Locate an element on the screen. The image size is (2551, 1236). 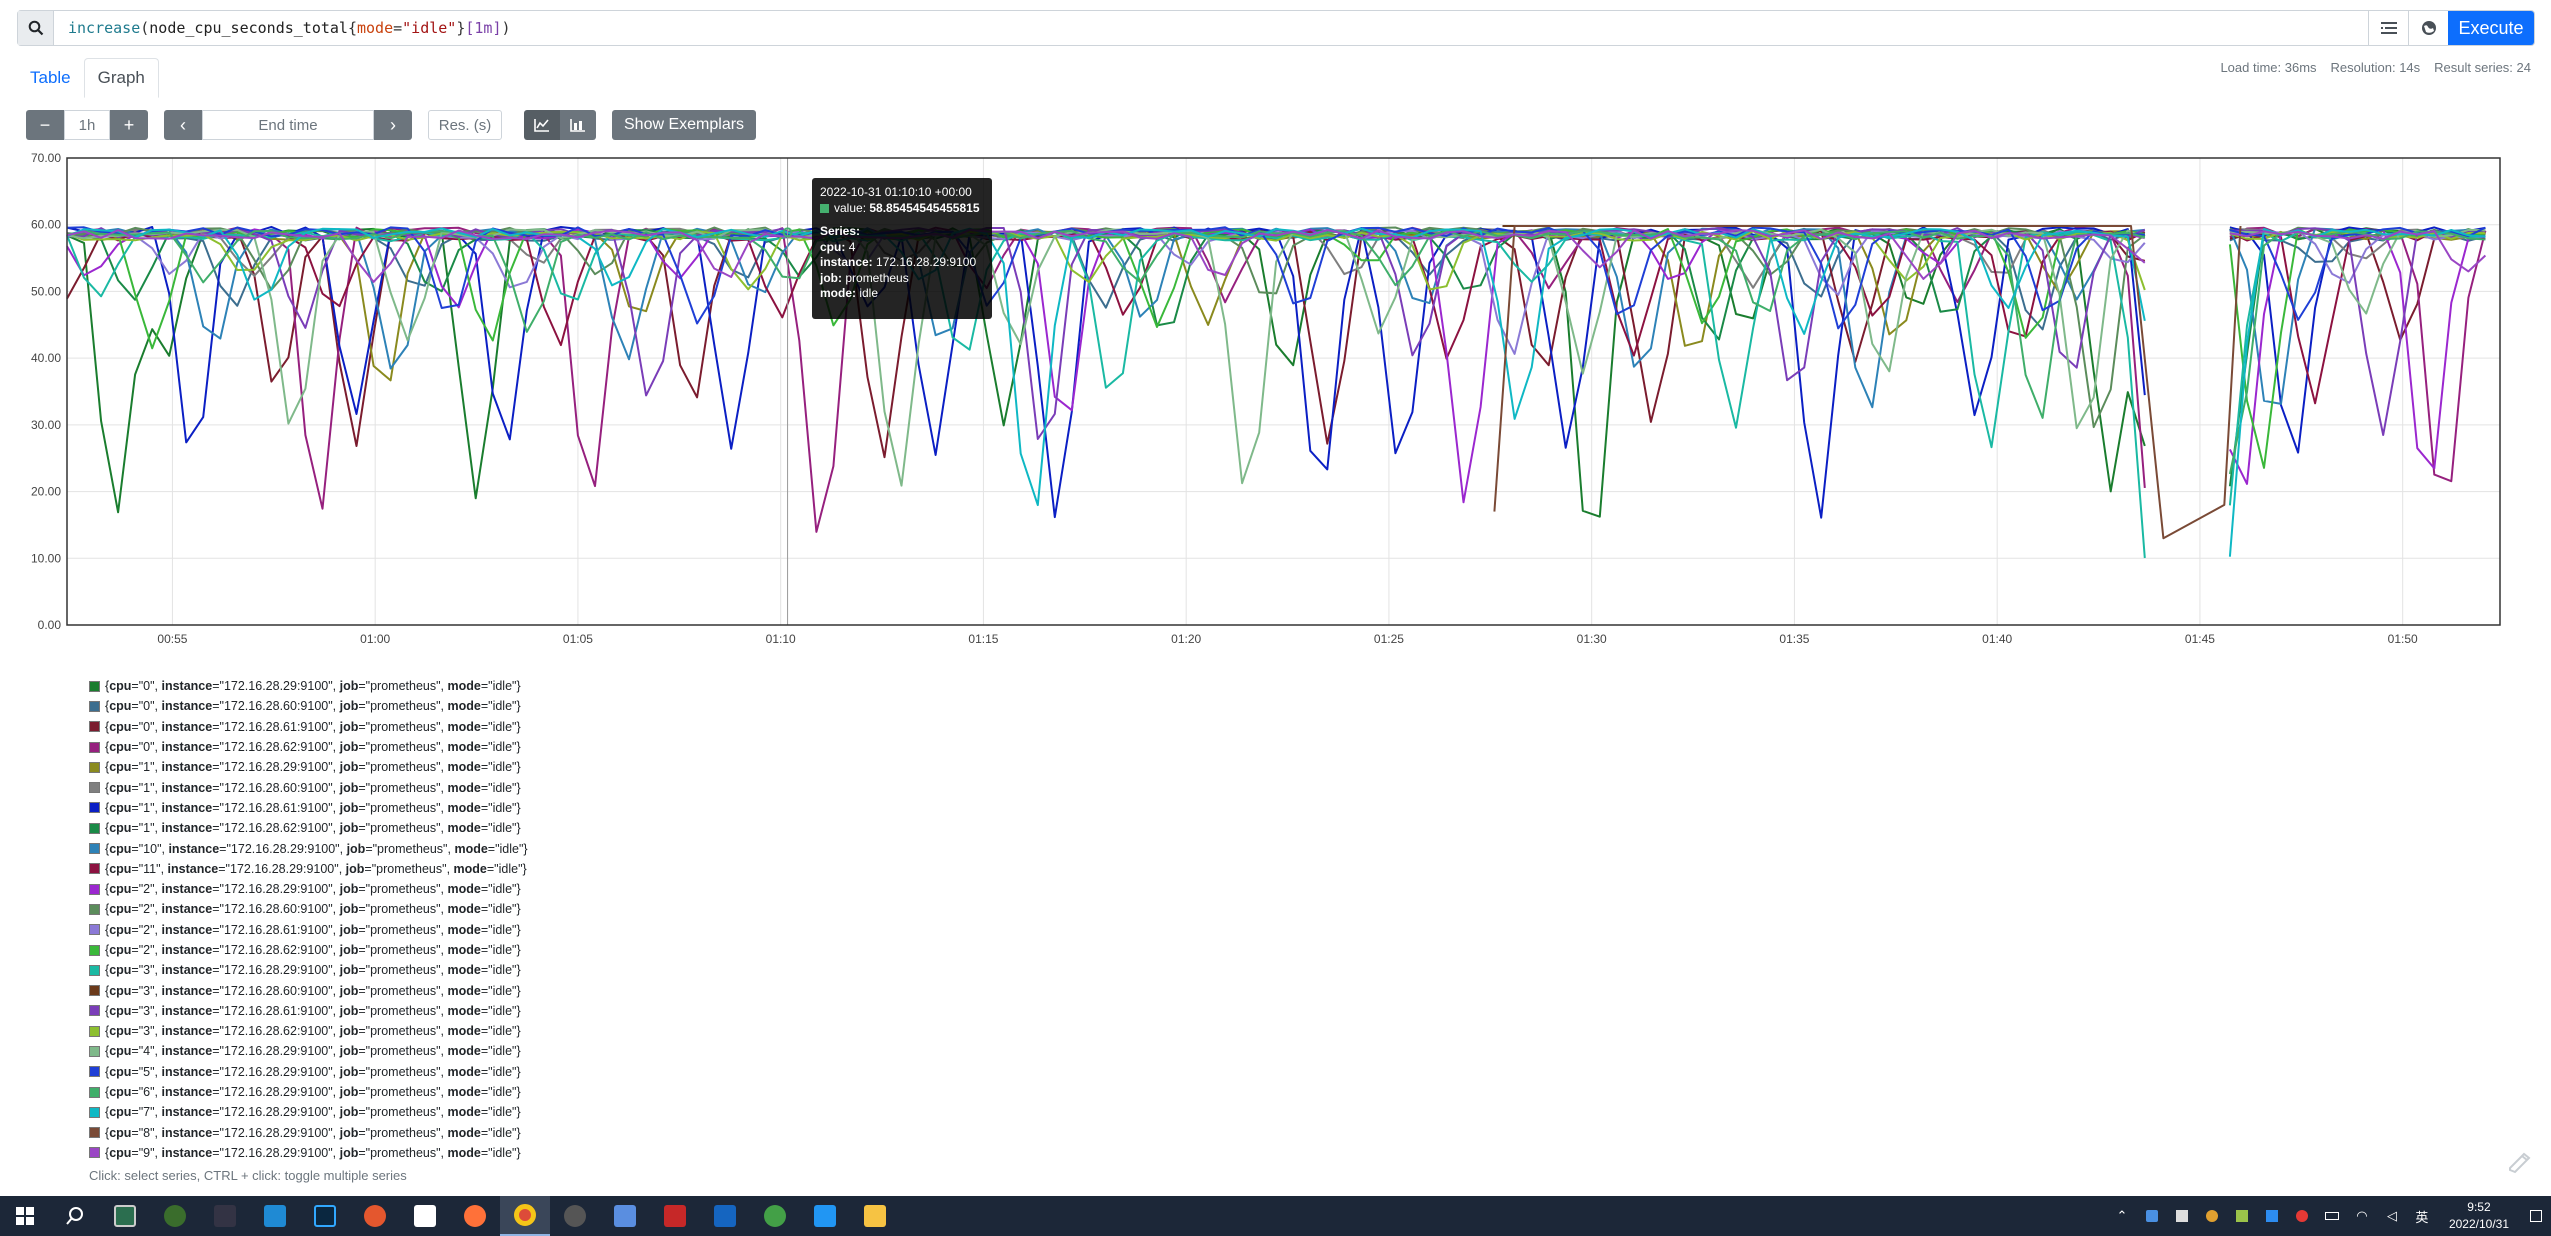
x-tick-label: 01:25 is located at coordinates (1389, 639).